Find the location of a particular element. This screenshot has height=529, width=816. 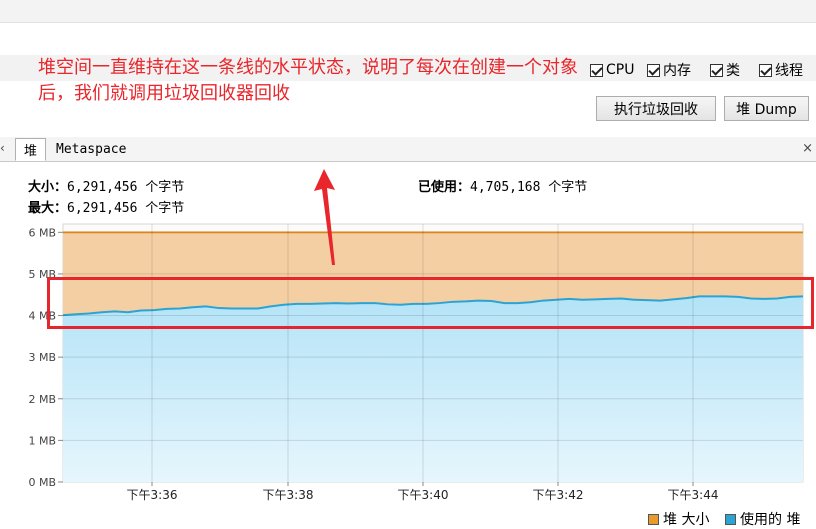

heap-dump-button: 堆 Dump is located at coordinates (766, 108).